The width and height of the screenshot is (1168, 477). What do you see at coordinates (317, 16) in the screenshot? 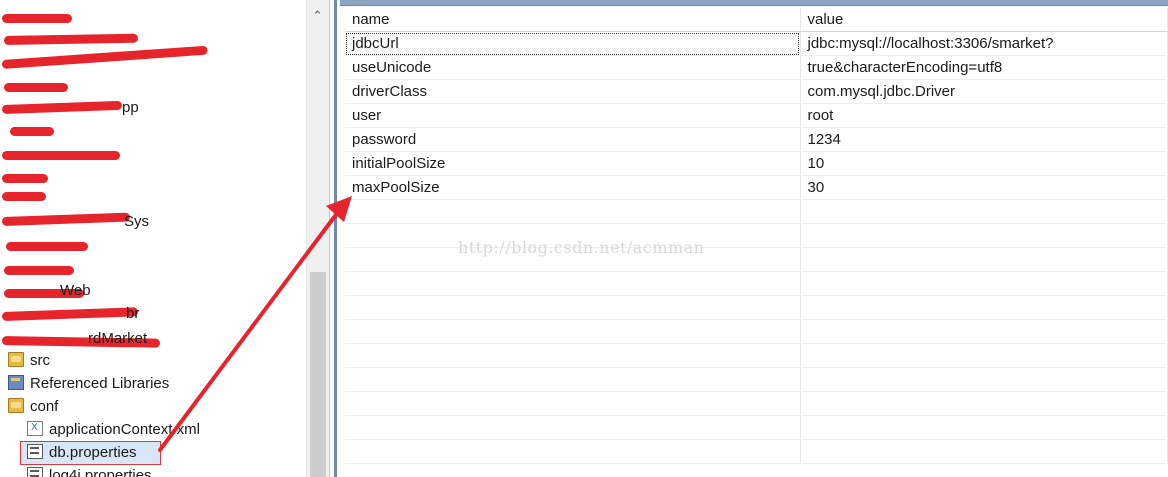
I see `scroll-up-arrow-icon: ⌃` at bounding box center [317, 16].